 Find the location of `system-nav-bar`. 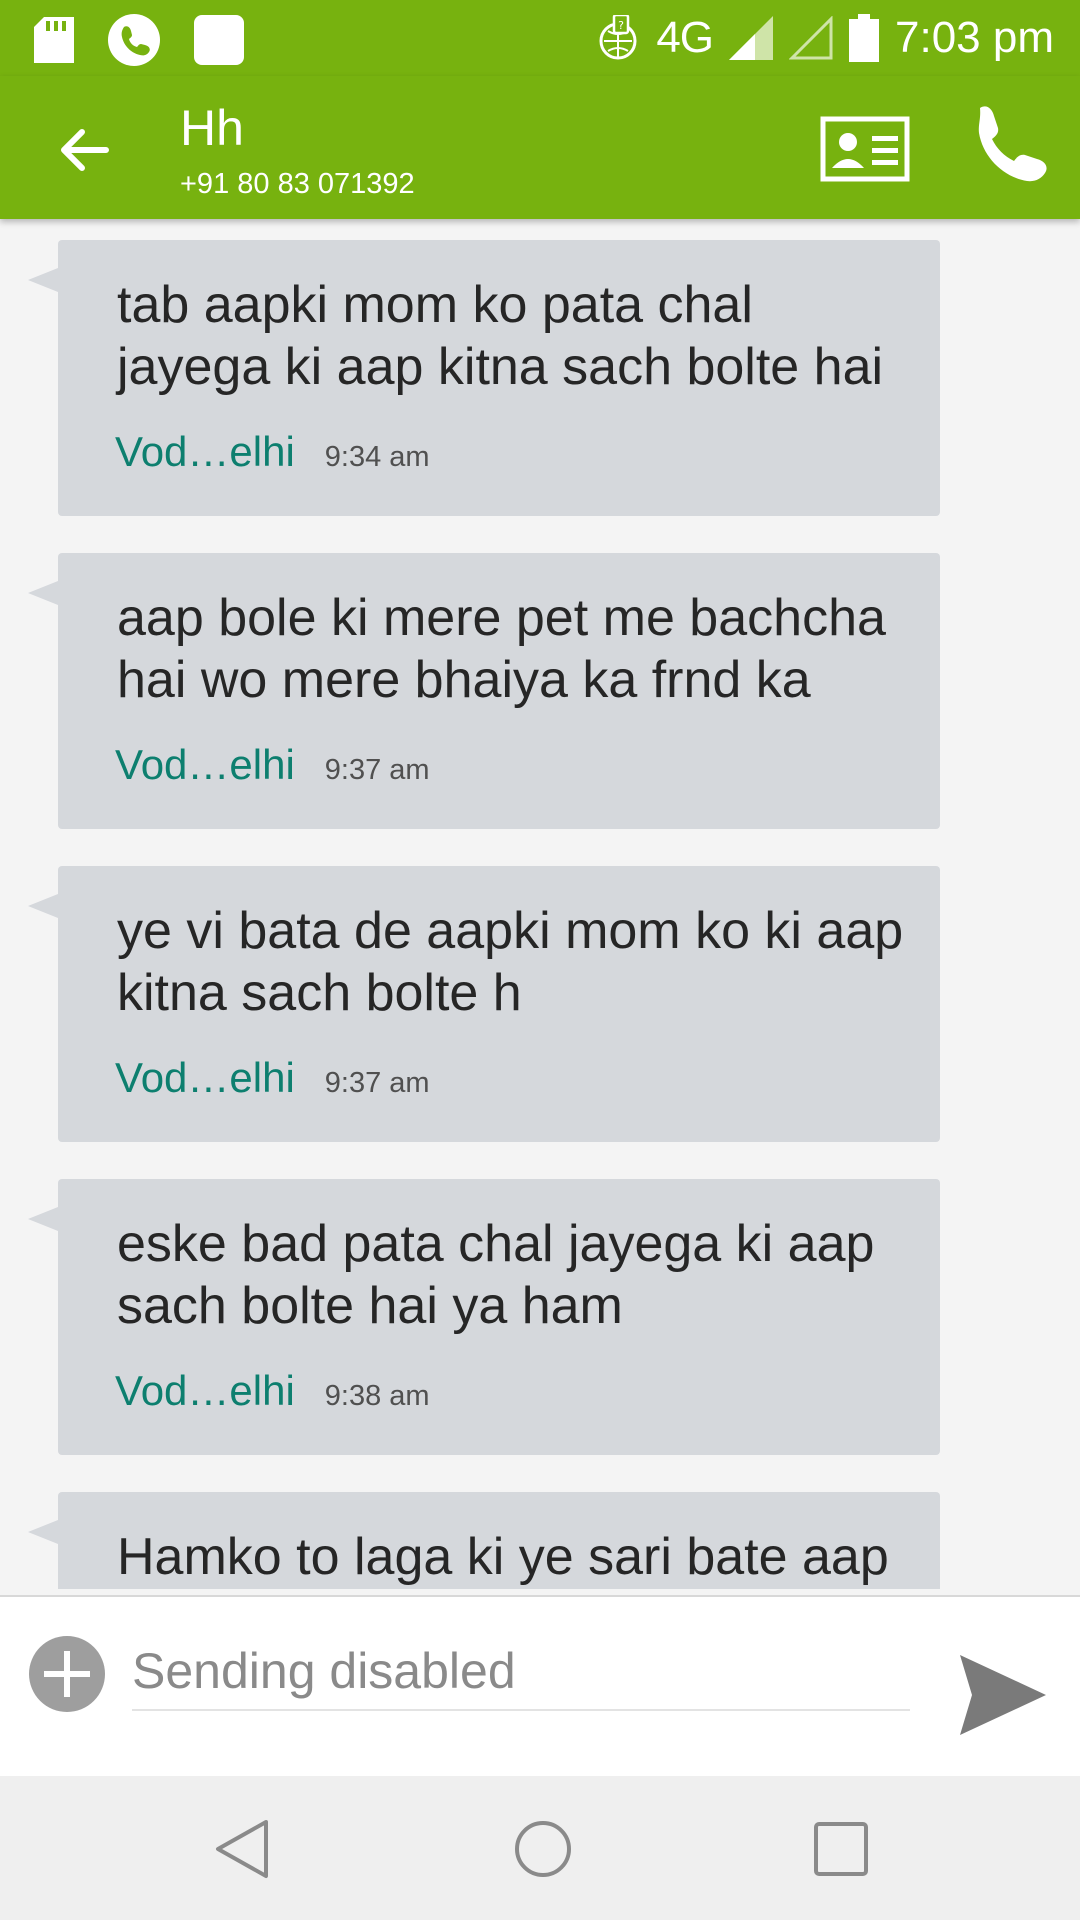

system-nav-bar is located at coordinates (540, 1848).